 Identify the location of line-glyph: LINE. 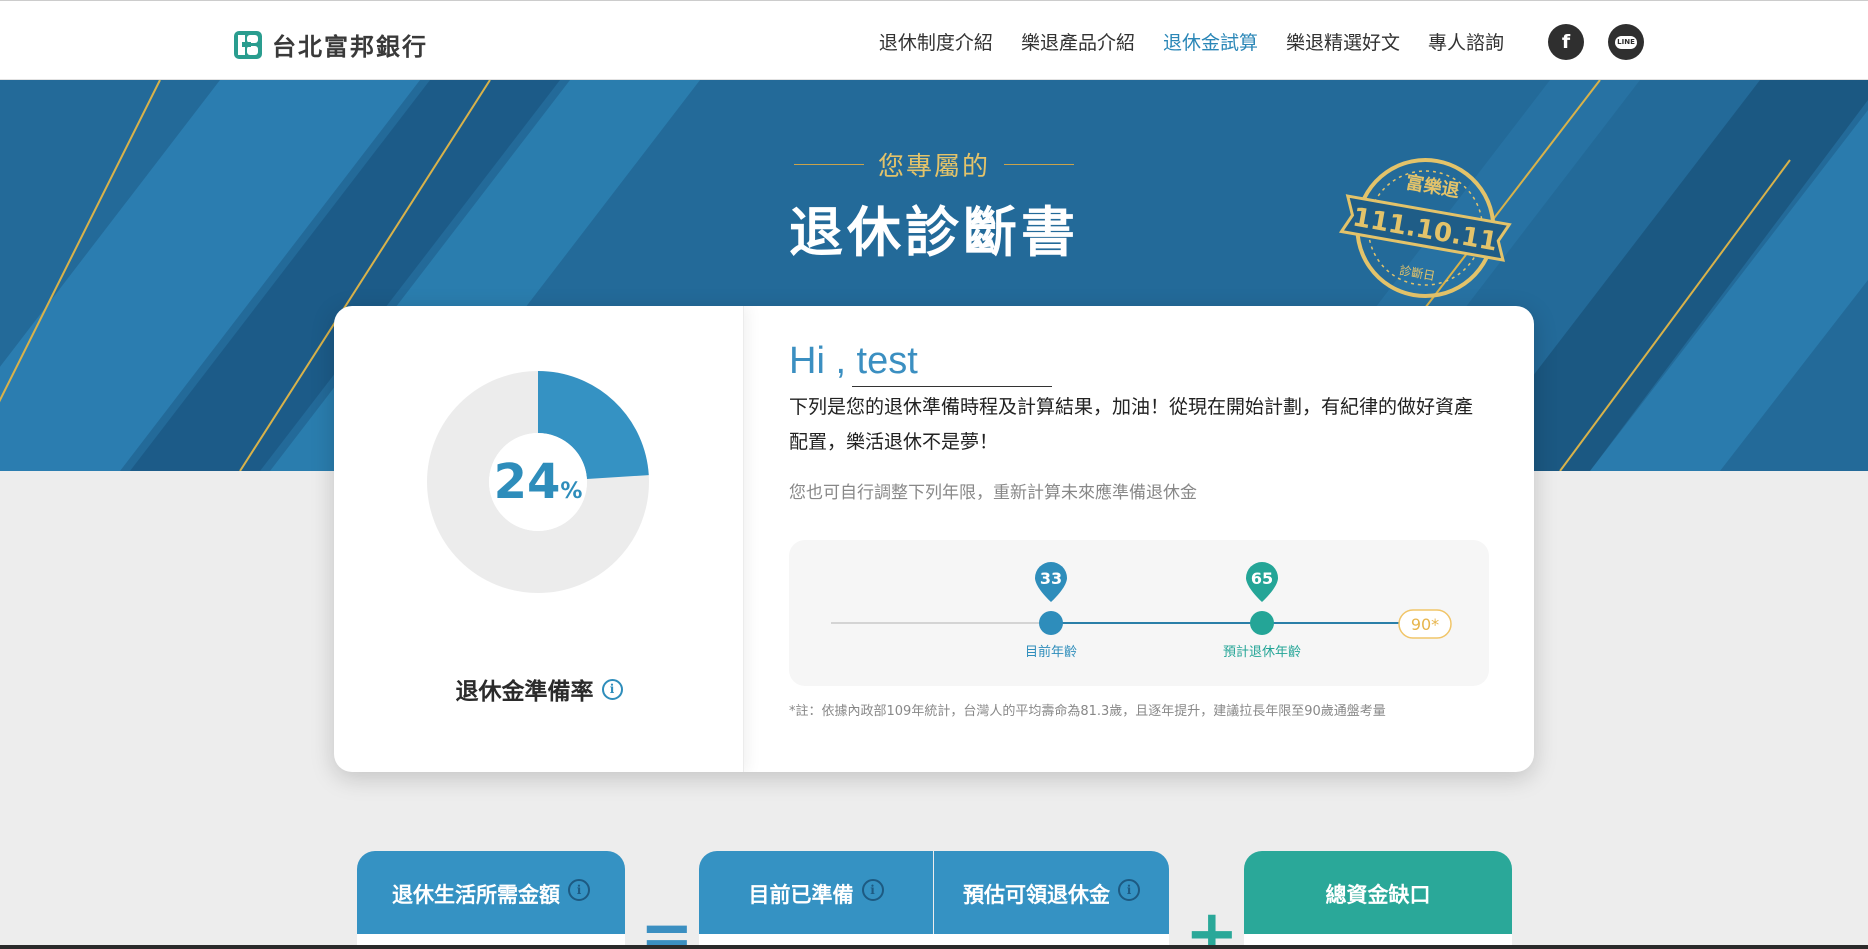
(1626, 42).